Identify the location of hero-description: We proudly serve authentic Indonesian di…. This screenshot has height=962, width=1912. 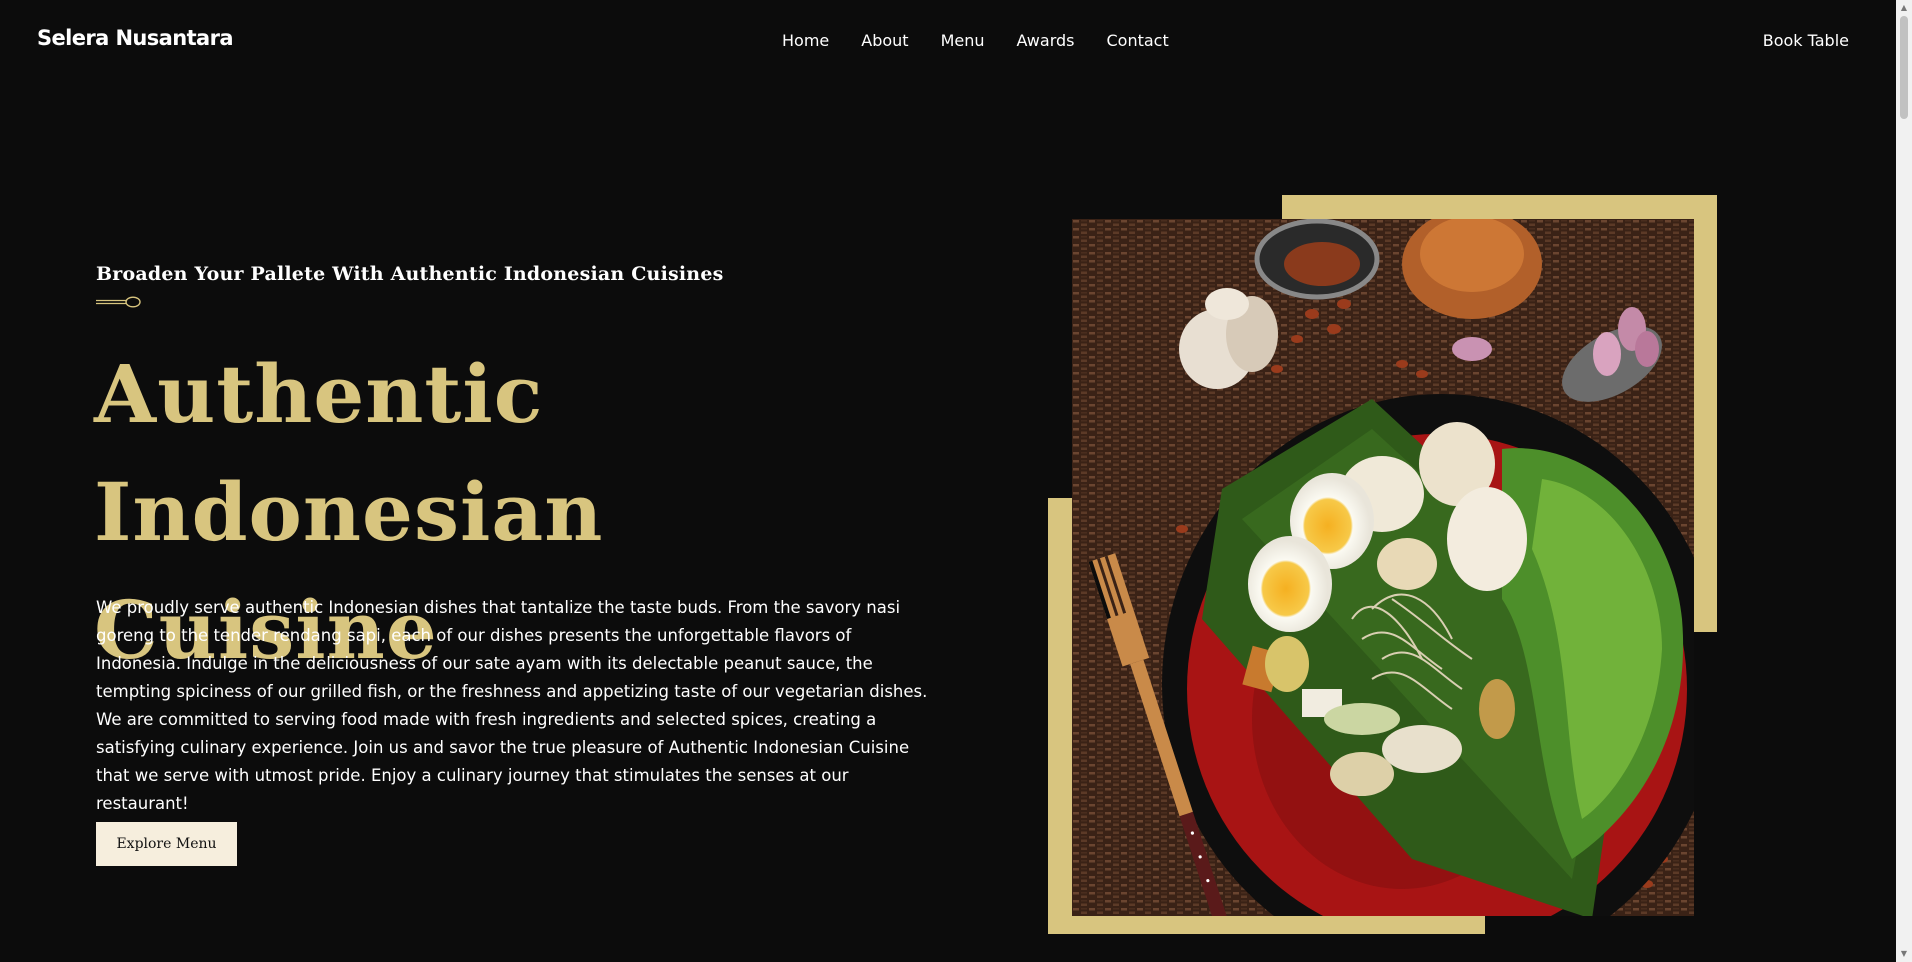
(512, 705).